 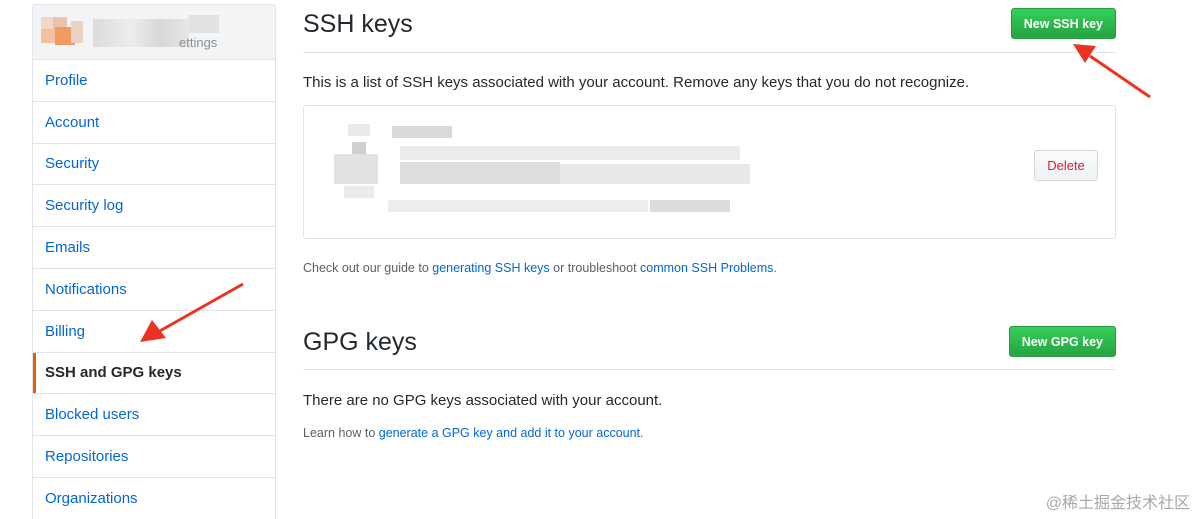 I want to click on new-ssh-key-button: New SSH key, so click(x=1063, y=23).